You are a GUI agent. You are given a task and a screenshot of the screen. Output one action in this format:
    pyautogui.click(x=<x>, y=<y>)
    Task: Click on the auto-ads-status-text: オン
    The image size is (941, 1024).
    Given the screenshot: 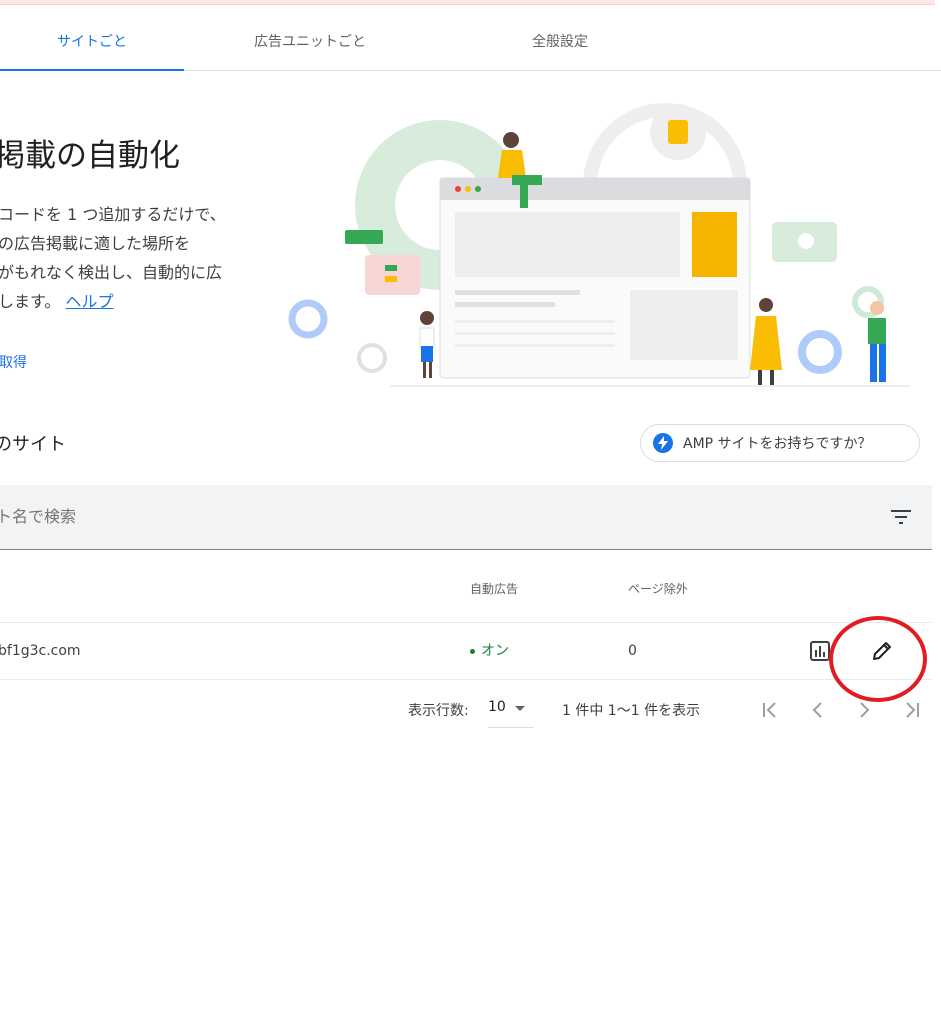 What is the action you would take?
    pyautogui.click(x=495, y=651)
    